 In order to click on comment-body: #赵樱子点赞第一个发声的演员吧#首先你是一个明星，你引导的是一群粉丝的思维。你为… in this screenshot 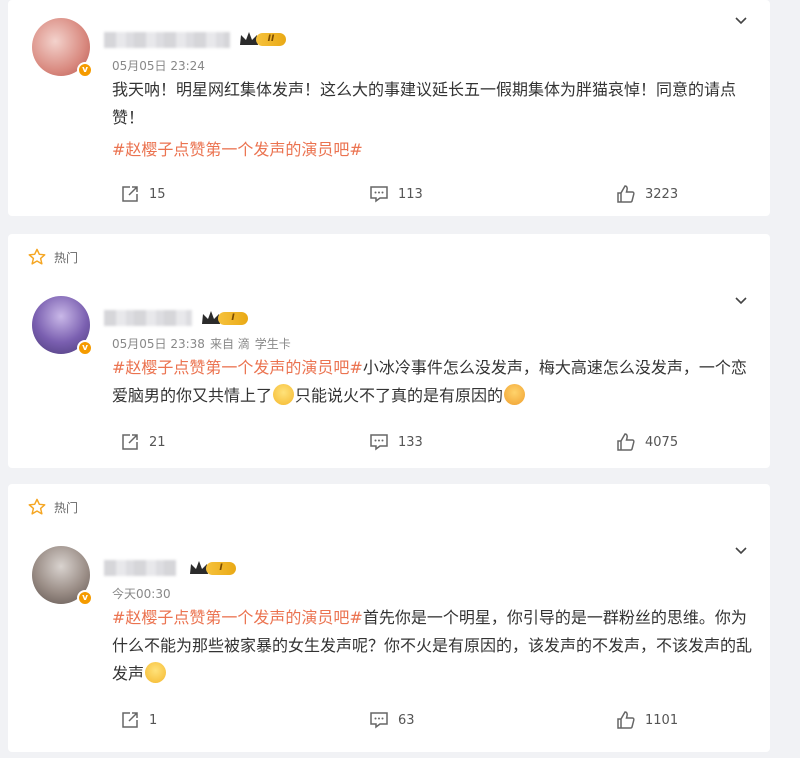, I will do `click(437, 646)`.